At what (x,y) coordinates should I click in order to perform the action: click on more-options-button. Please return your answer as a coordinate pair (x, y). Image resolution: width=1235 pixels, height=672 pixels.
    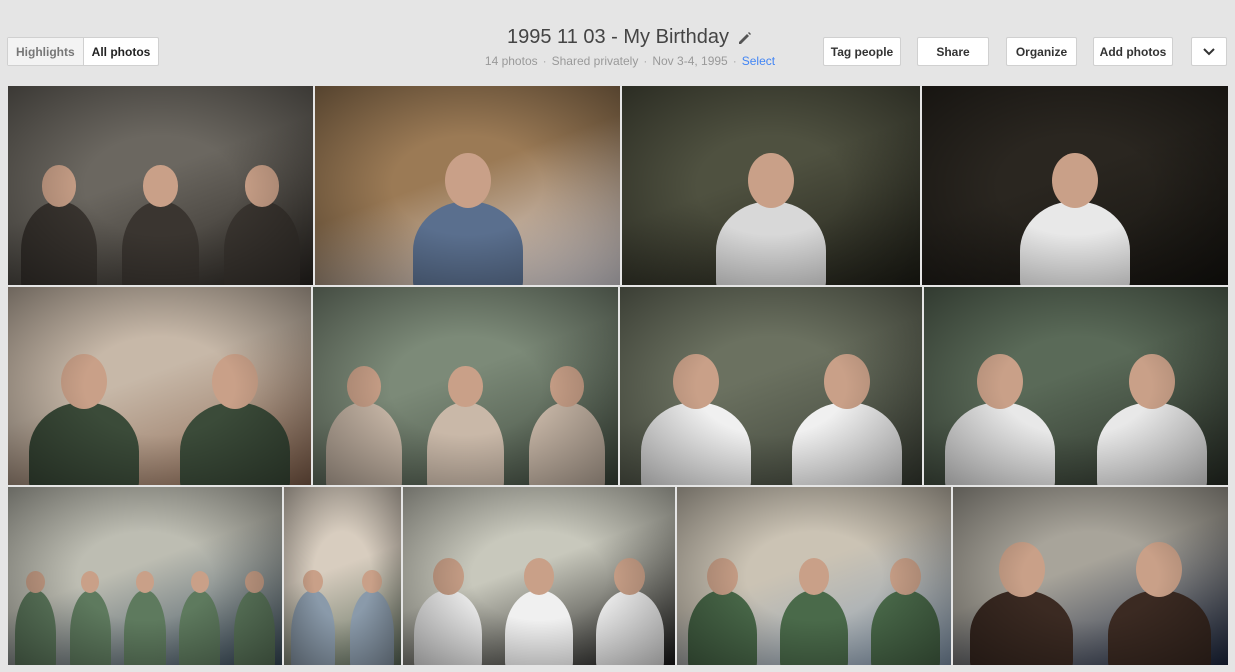
    Looking at the image, I should click on (1209, 51).